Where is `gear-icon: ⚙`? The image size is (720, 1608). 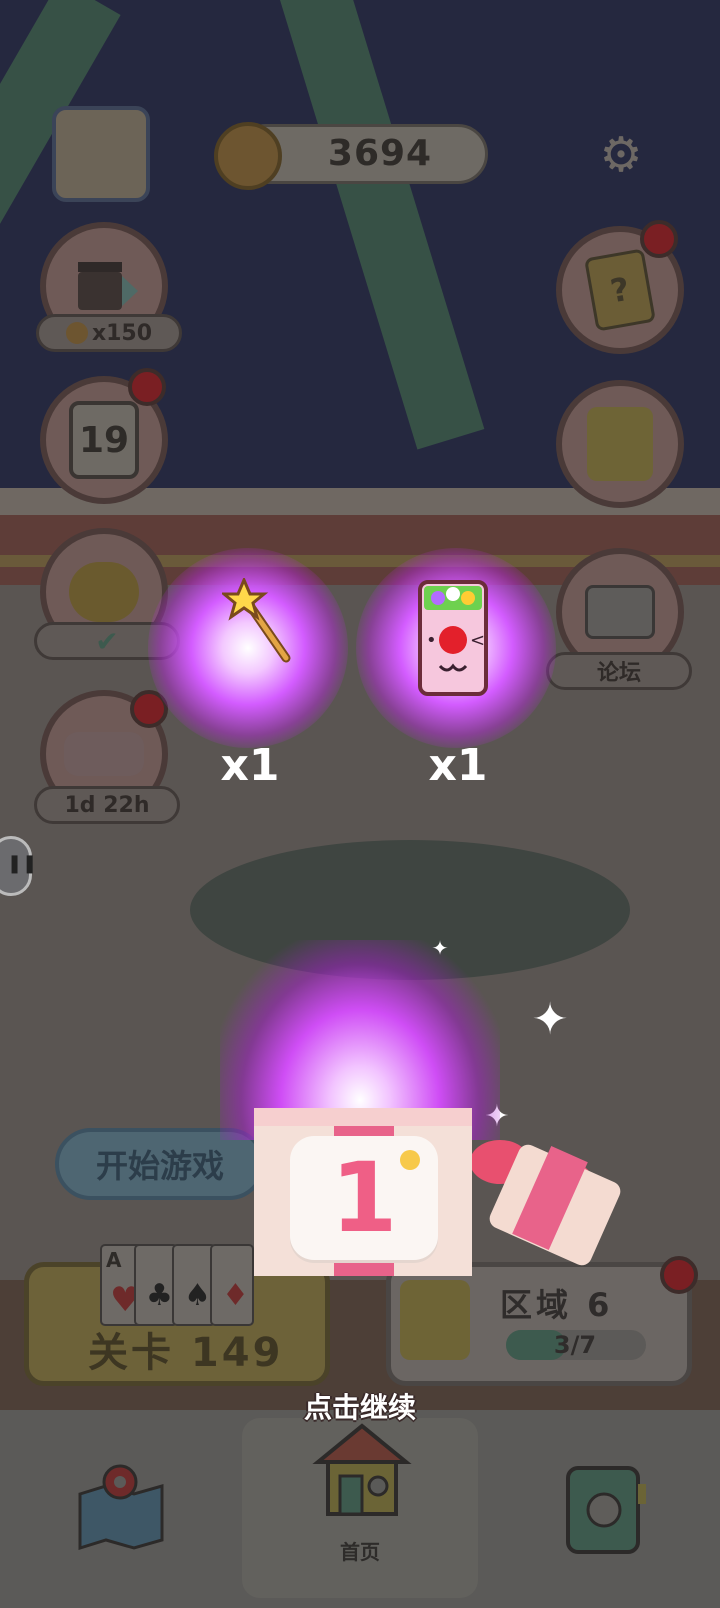 gear-icon: ⚙ is located at coordinates (621, 155).